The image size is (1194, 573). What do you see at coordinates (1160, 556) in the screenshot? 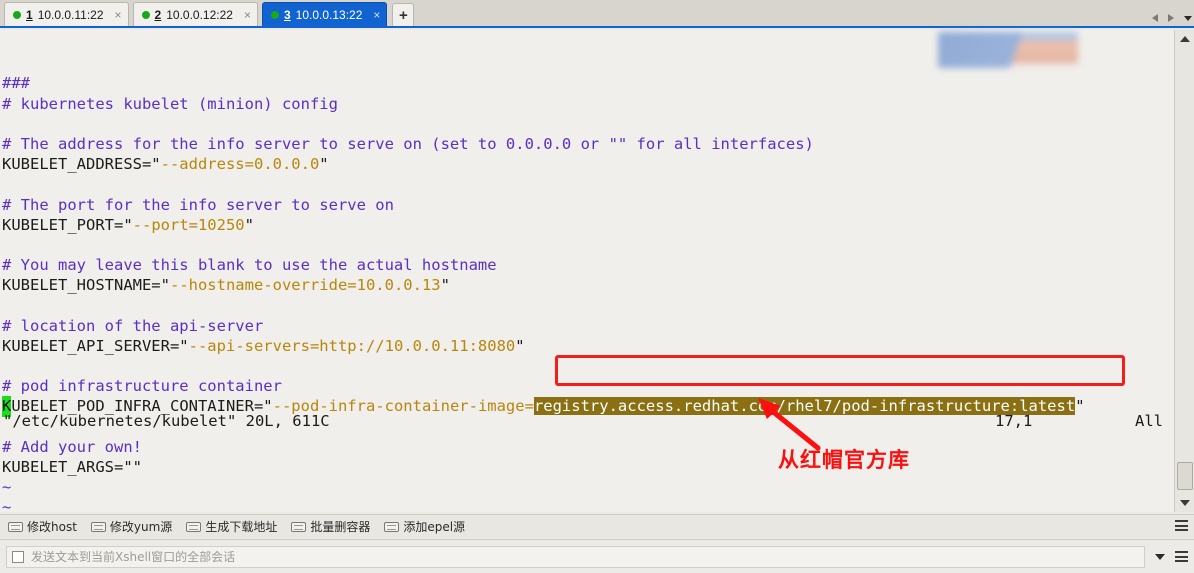
I see `chevron-down-icon` at bounding box center [1160, 556].